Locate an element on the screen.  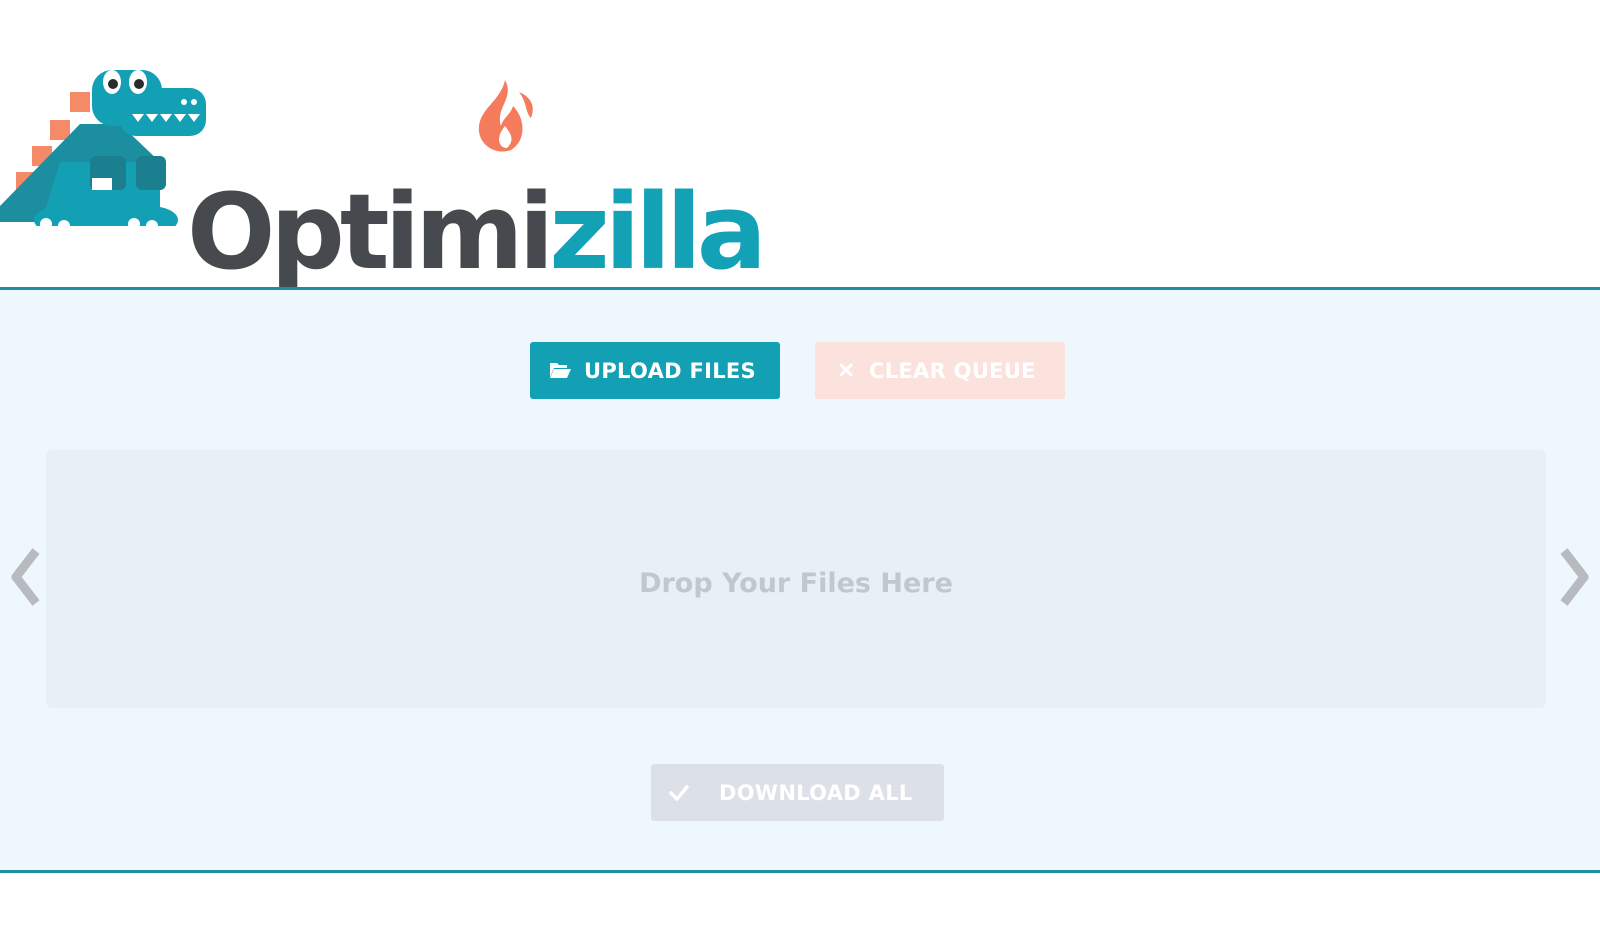
chevron-right-icon is located at coordinates (1574, 577).